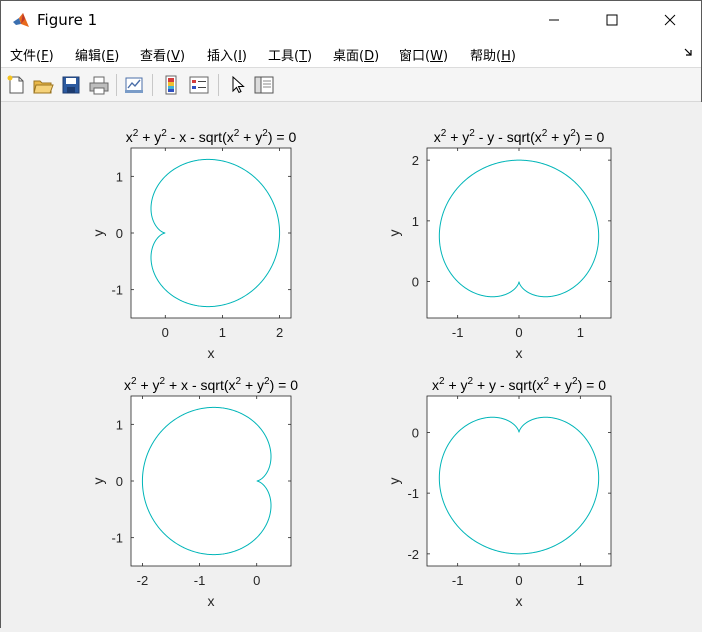 The width and height of the screenshot is (702, 632). Describe the element at coordinates (423, 54) in the screenshot. I see `menu-window: 窗口(W)` at that location.